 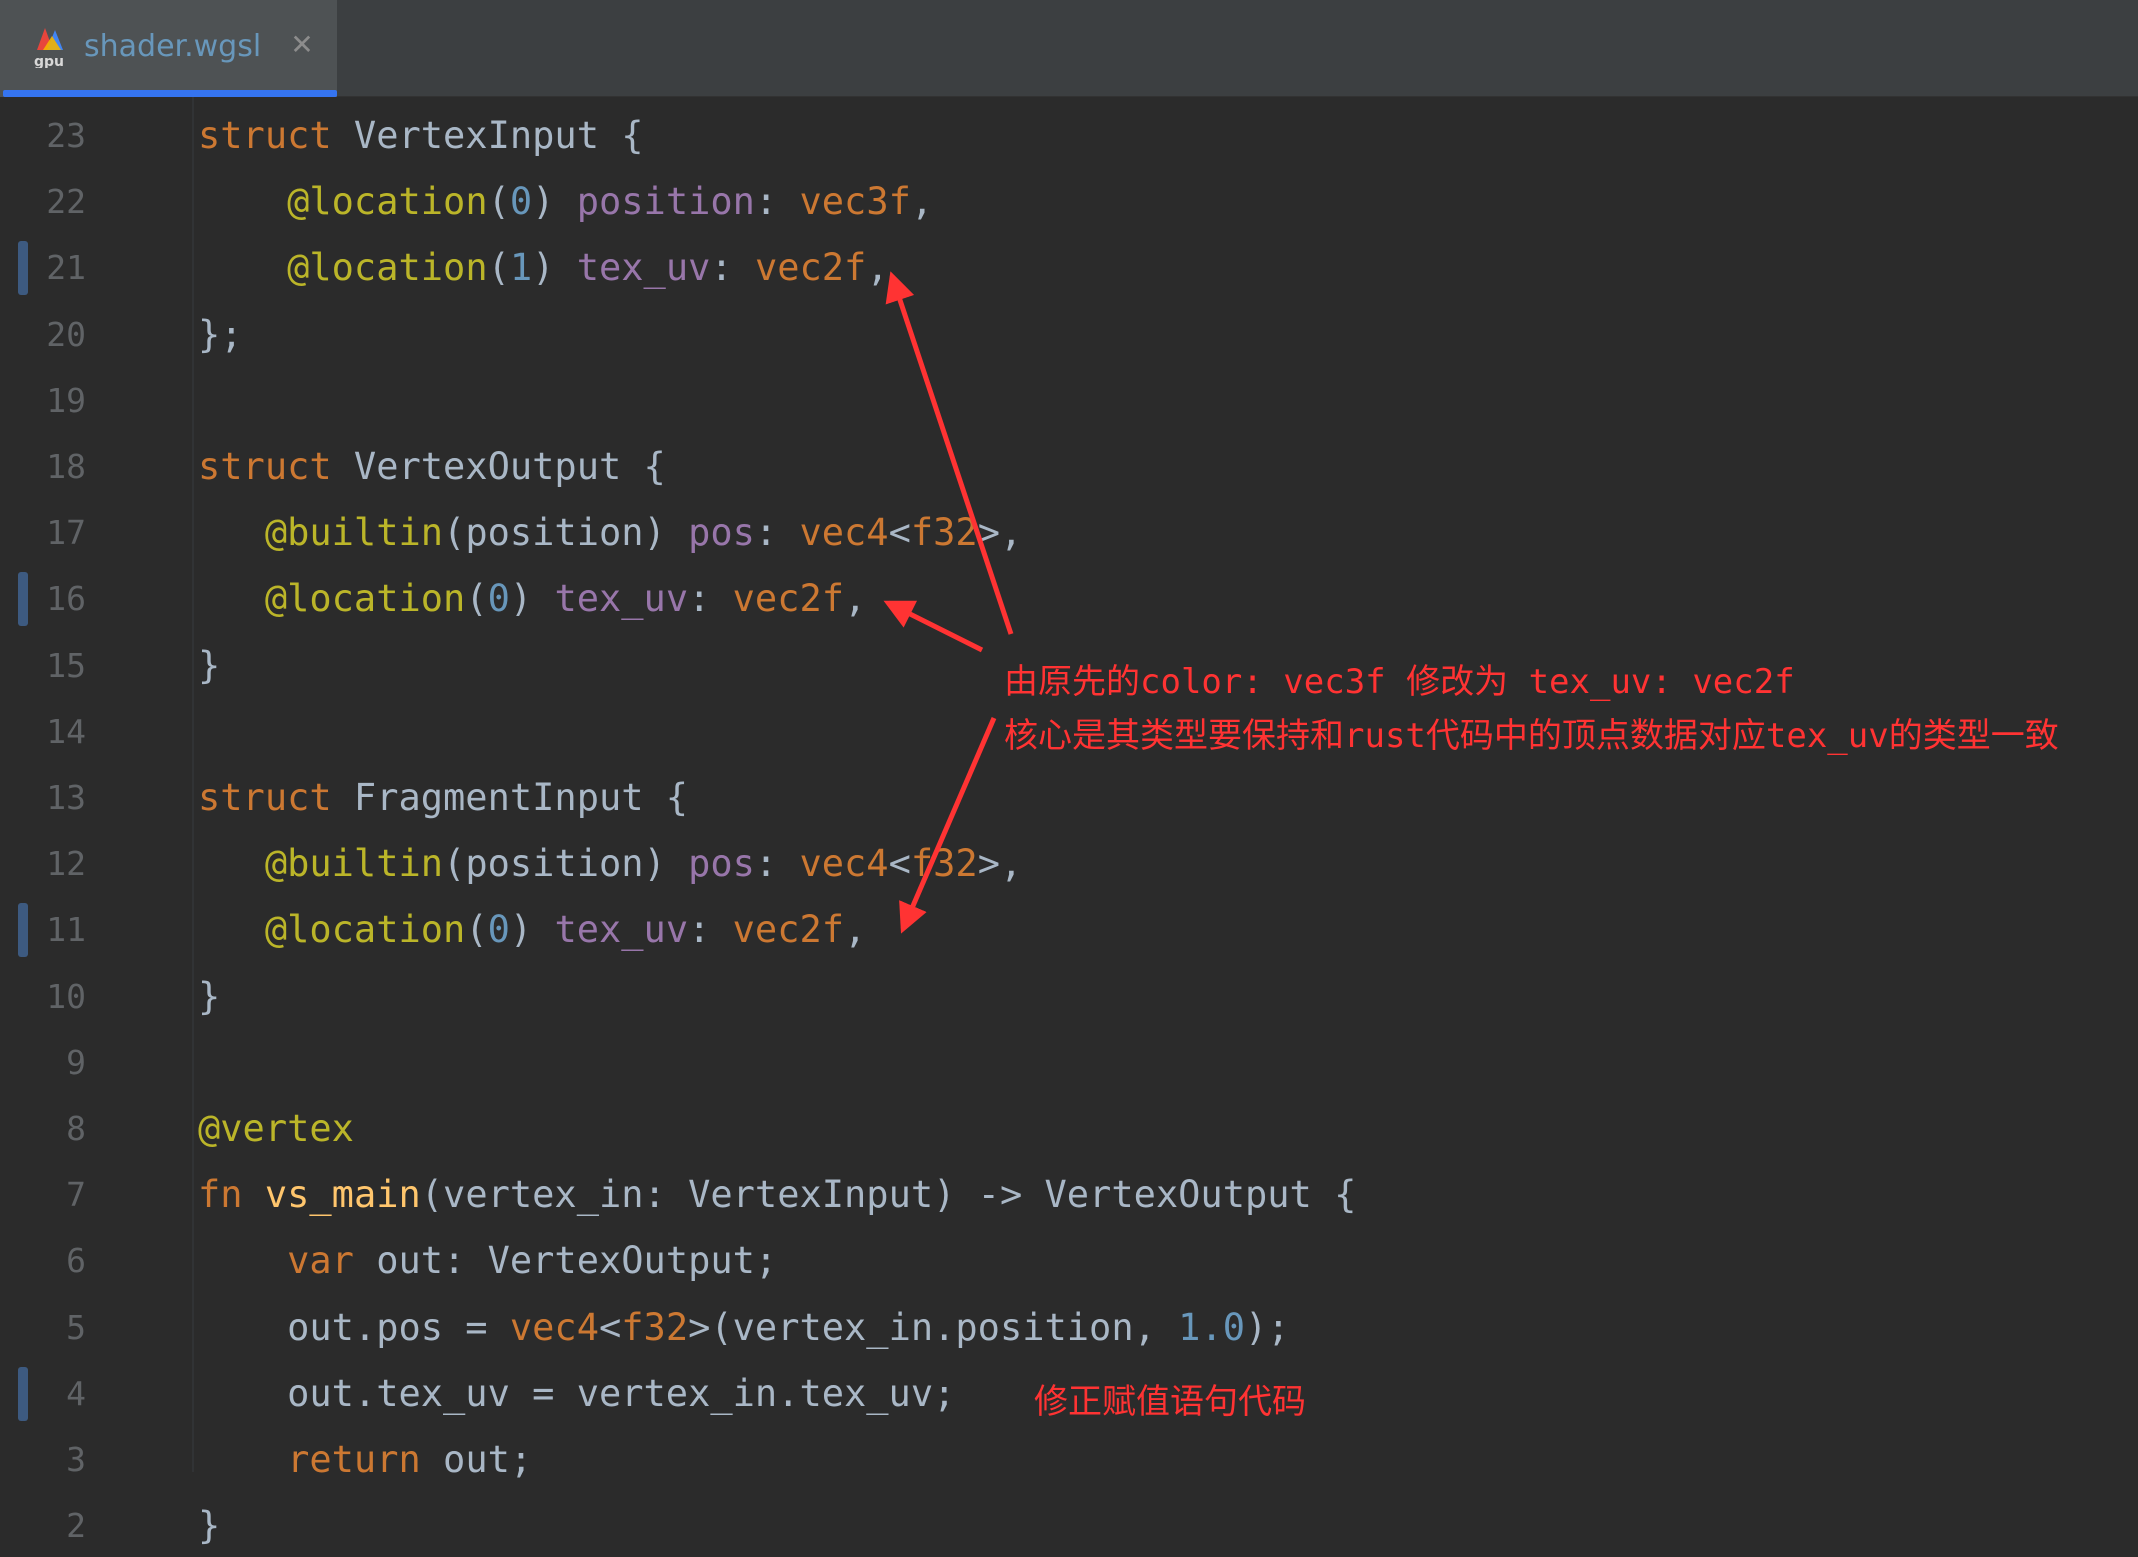 I want to click on line-number: 14, so click(x=66, y=731).